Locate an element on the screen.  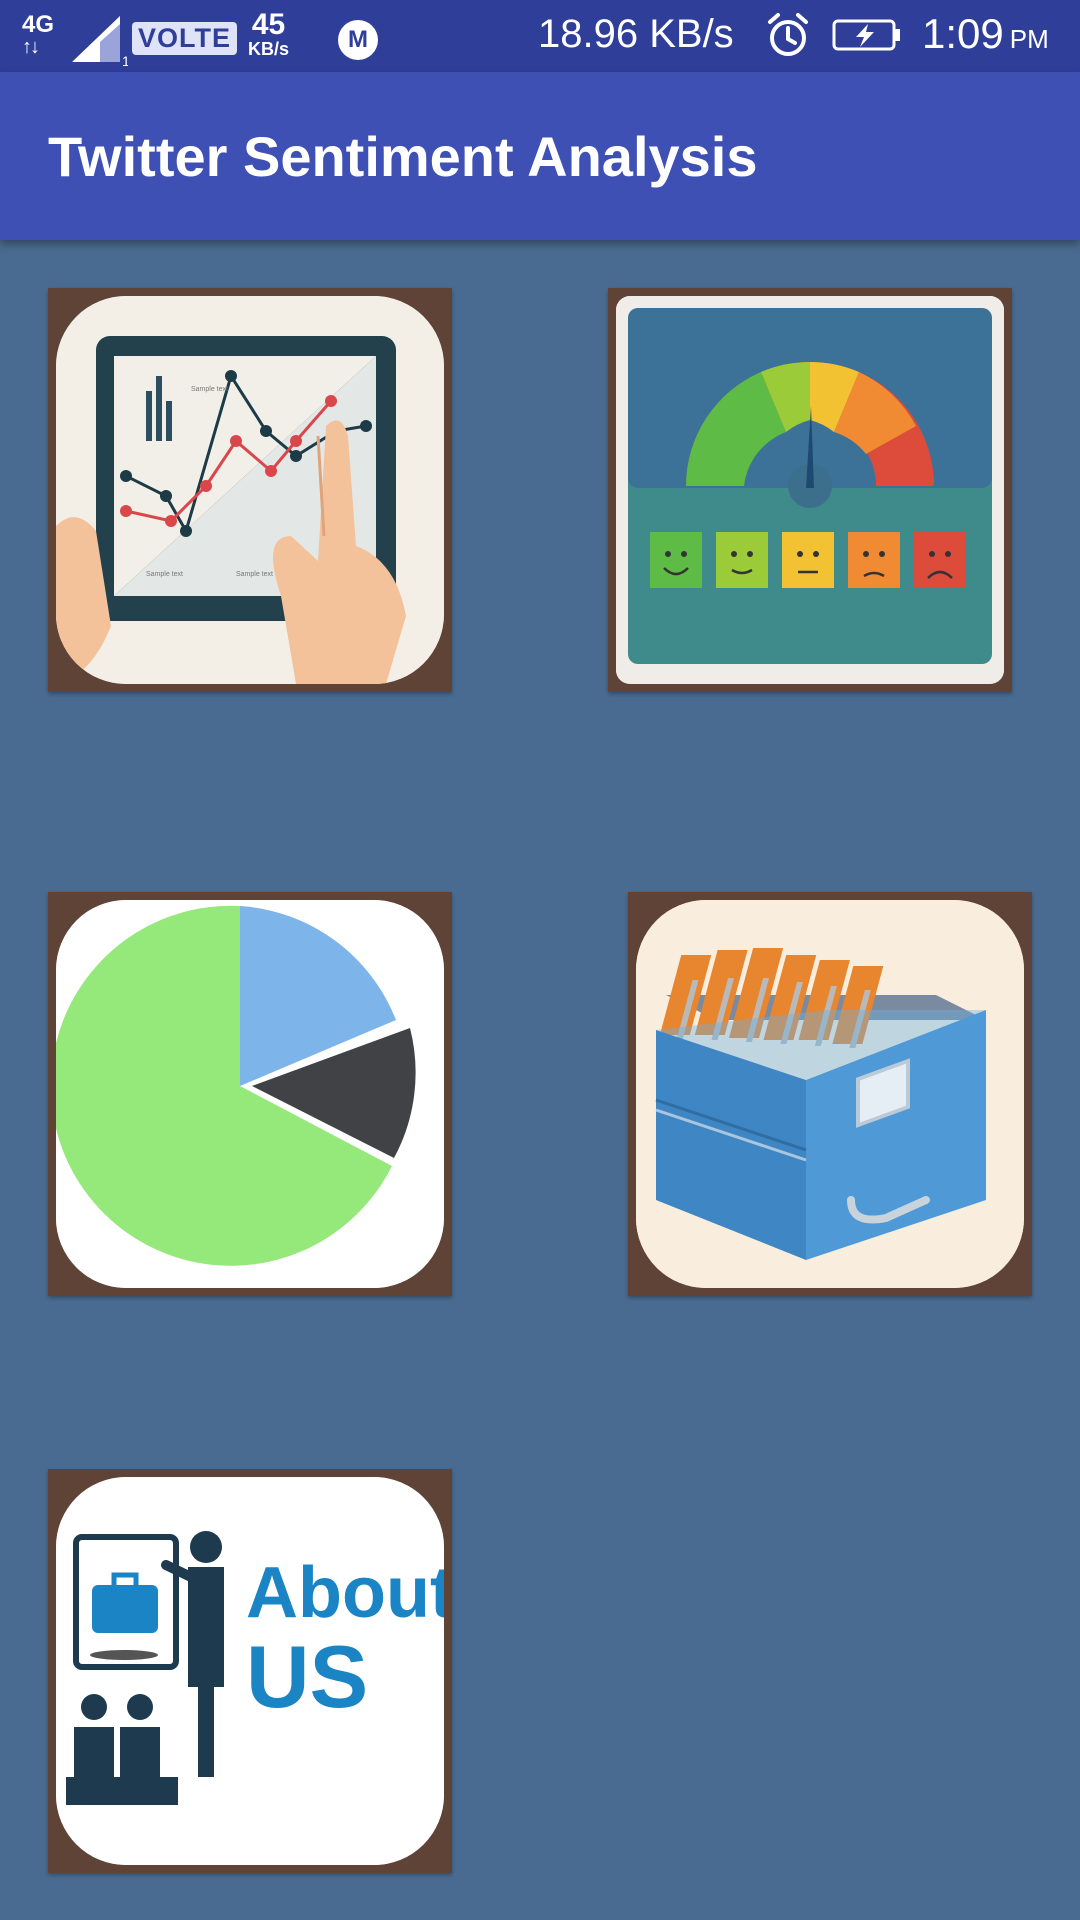
tile-about-us-button: About US is located at coordinates (250, 1671).